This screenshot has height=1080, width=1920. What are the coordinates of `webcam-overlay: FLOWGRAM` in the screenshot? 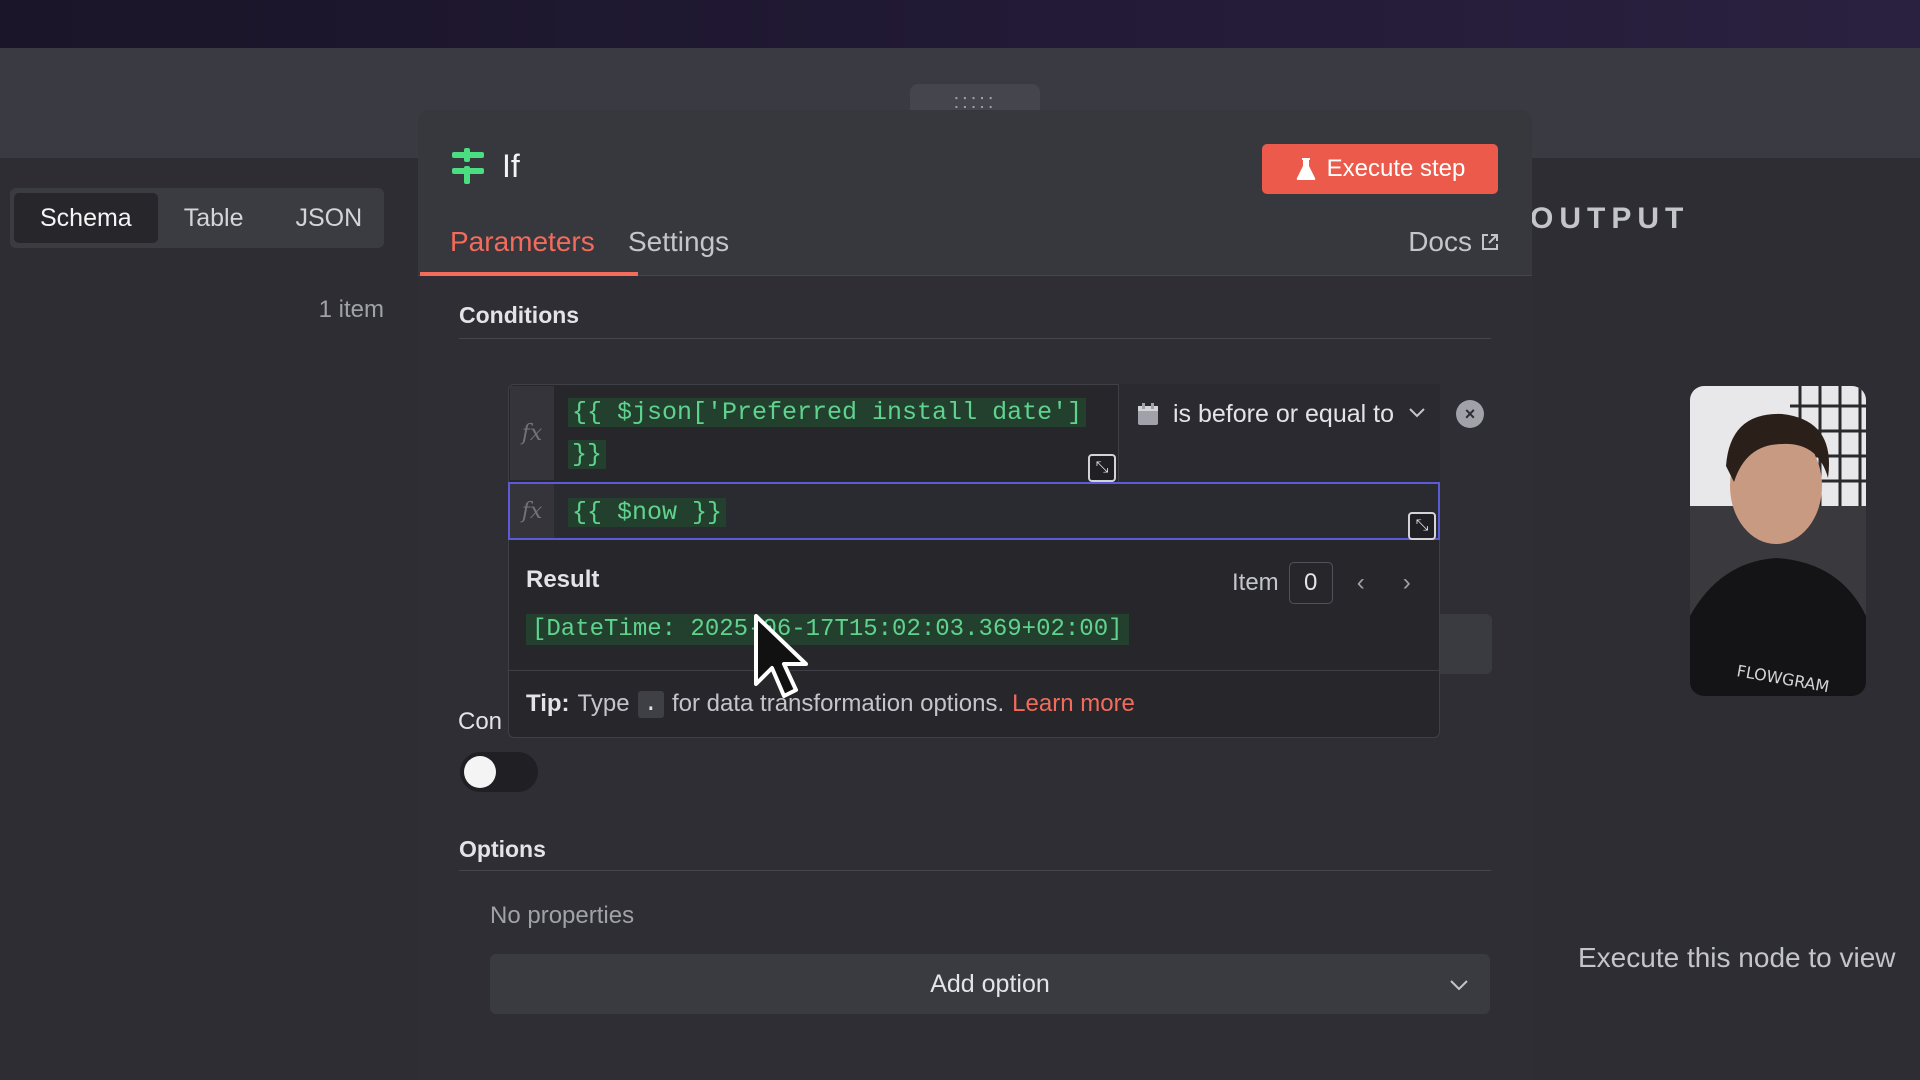 It's located at (1778, 541).